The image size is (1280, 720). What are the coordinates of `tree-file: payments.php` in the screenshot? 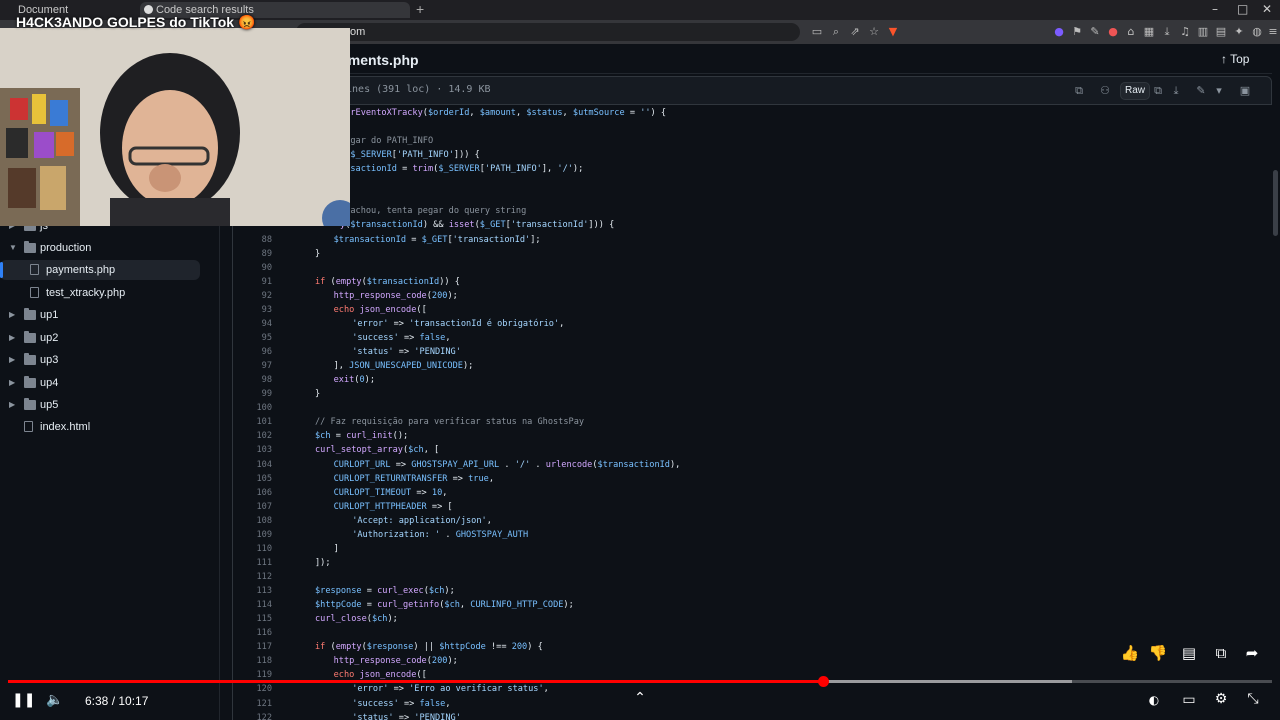 It's located at (100, 270).